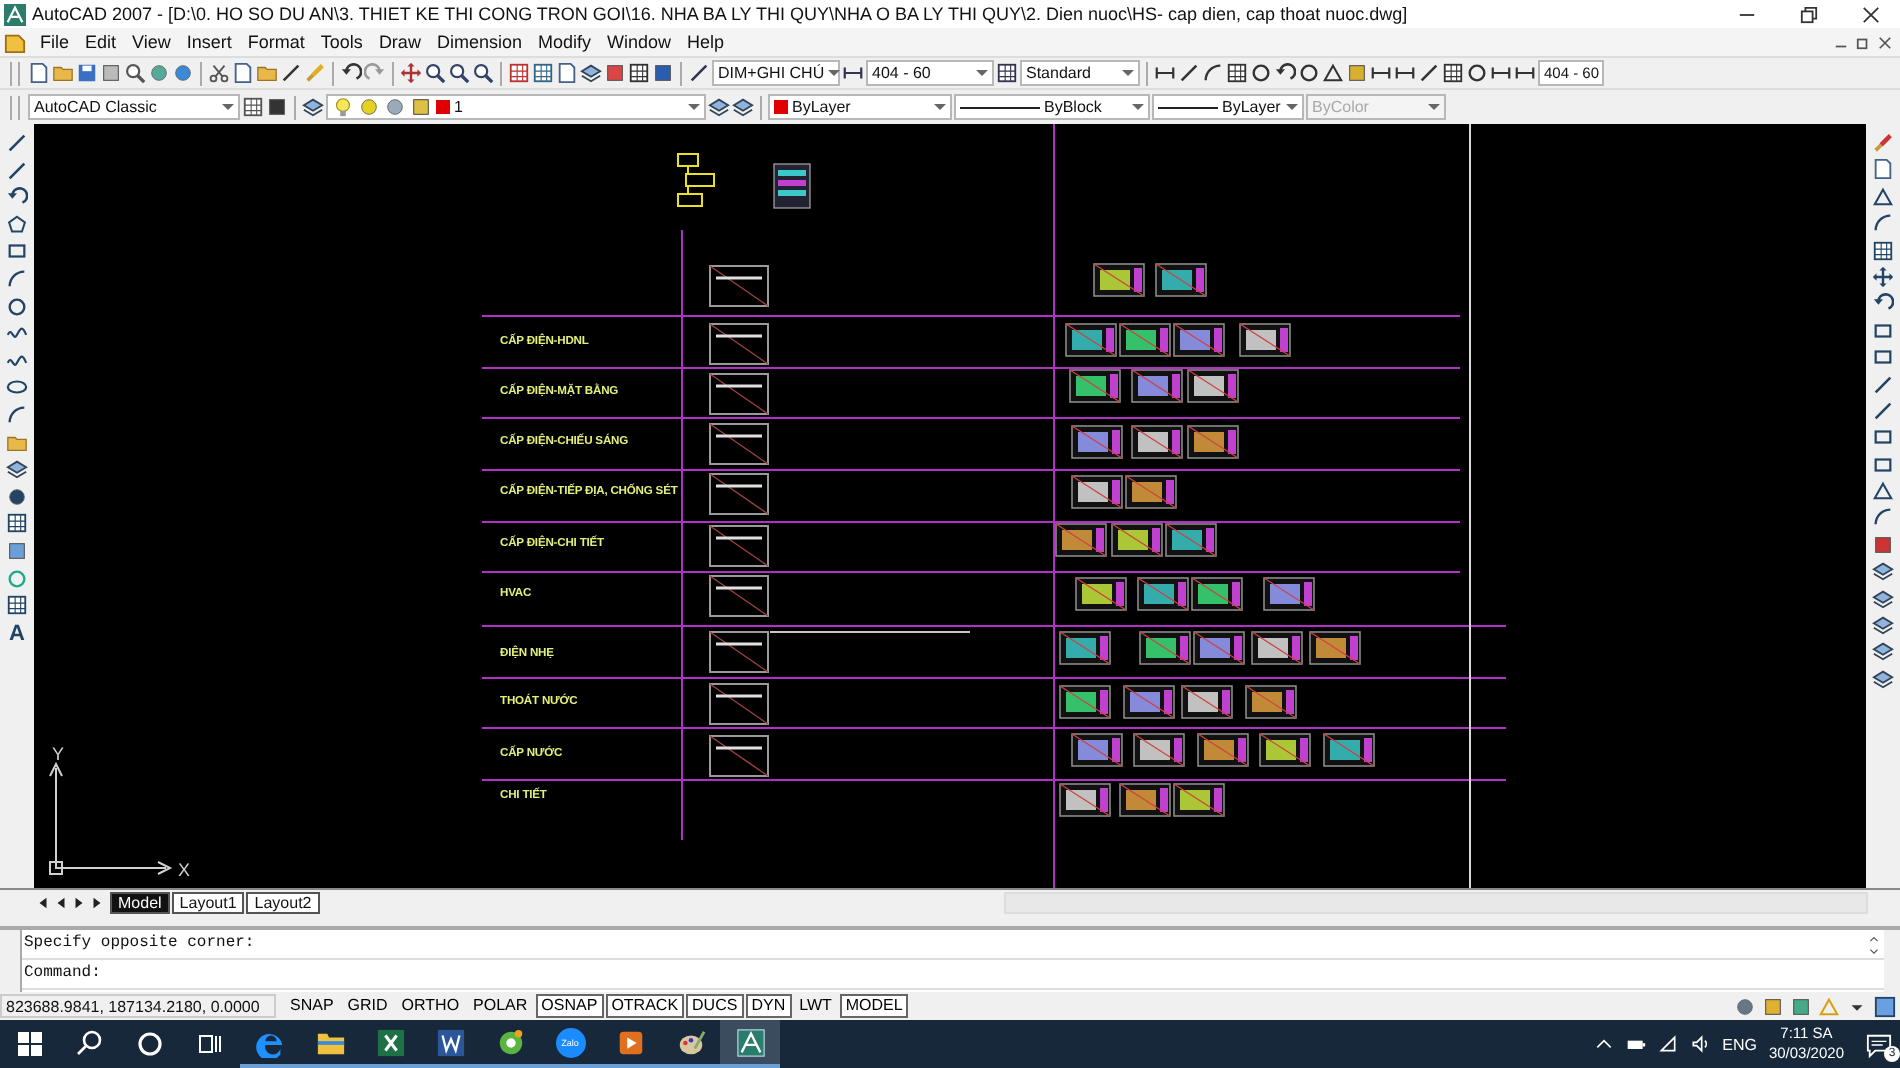  Describe the element at coordinates (516, 107) in the screenshot. I see `layer-dropdown: 1` at that location.